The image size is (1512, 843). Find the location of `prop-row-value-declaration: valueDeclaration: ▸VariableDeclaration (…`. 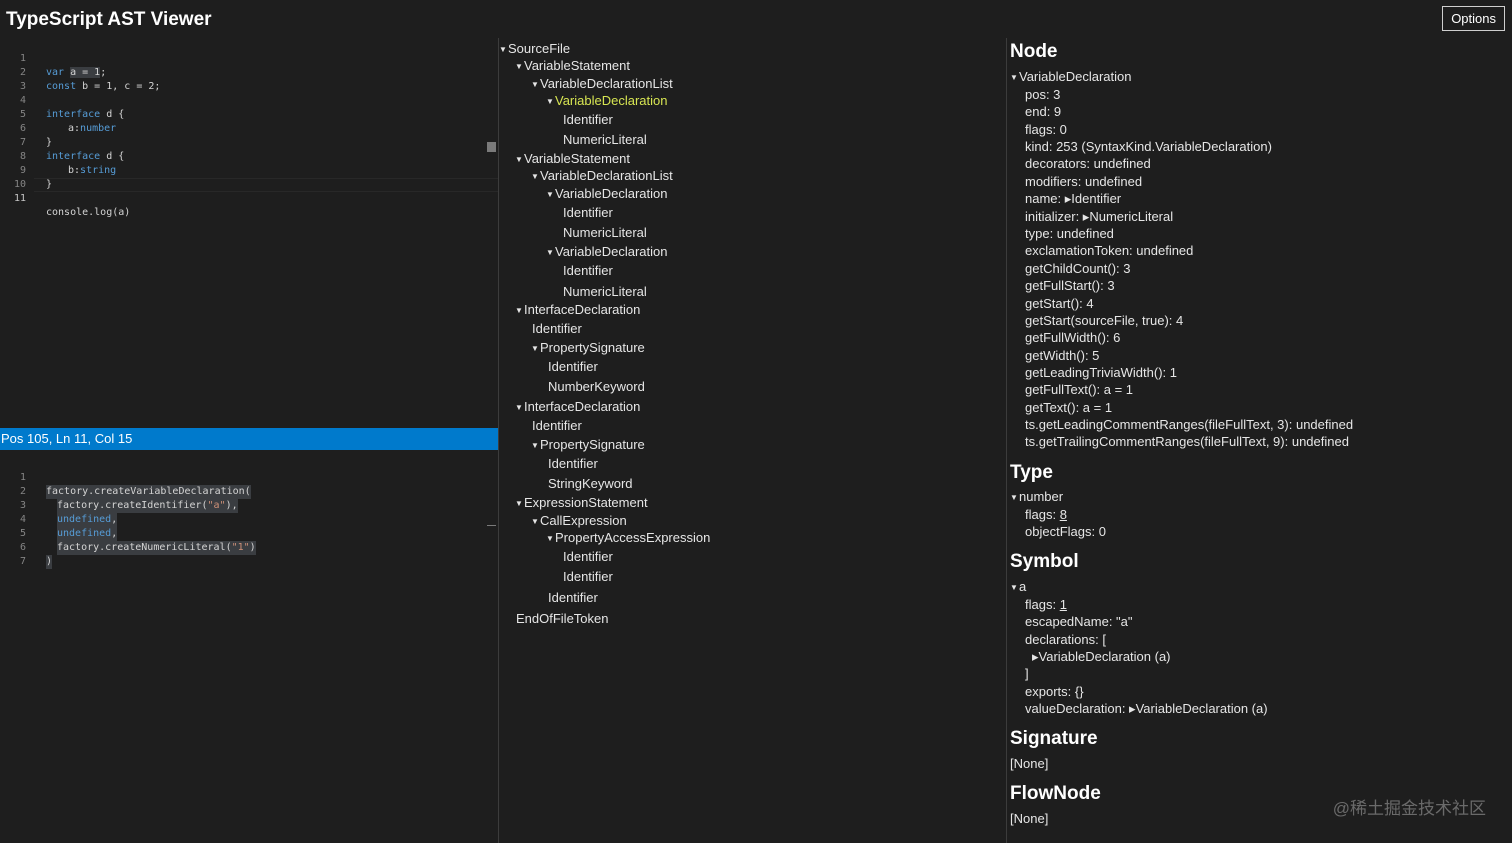

prop-row-value-declaration: valueDeclaration: ▸VariableDeclaration (… is located at coordinates (1146, 709).